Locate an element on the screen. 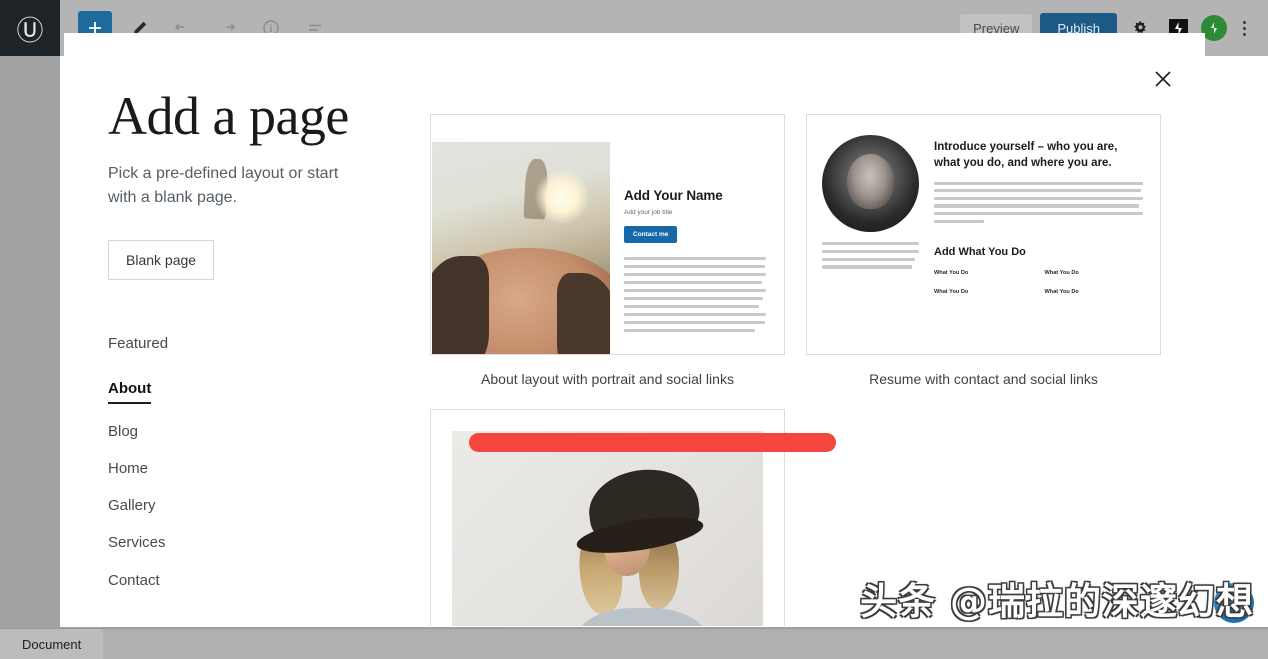 This screenshot has height=659, width=1268. preview-subheading: Add your job title is located at coordinates (648, 212).